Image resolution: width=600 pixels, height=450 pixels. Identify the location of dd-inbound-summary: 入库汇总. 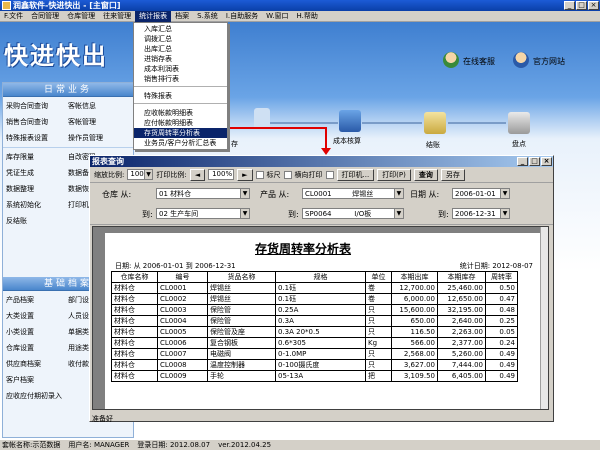
(180, 29).